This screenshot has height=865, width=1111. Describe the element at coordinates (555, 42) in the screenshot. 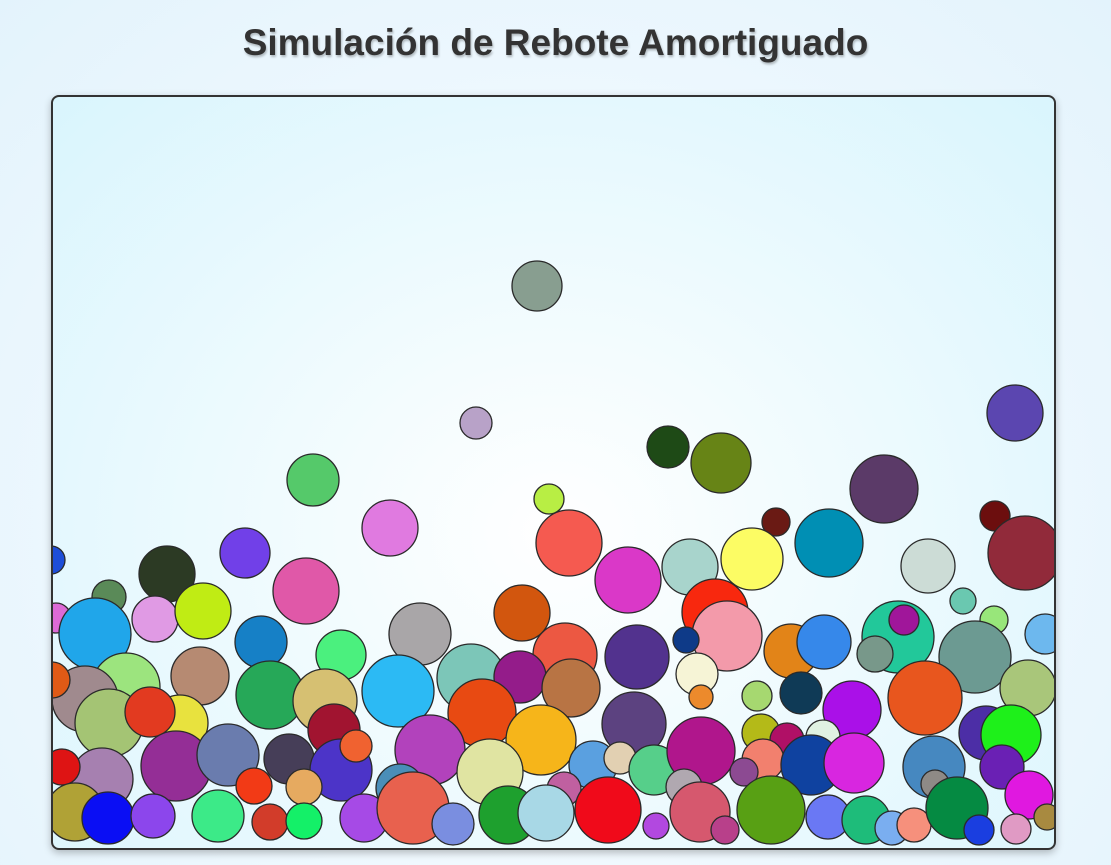

I see `page-title: Simulación de Rebote Amortiguado` at that location.